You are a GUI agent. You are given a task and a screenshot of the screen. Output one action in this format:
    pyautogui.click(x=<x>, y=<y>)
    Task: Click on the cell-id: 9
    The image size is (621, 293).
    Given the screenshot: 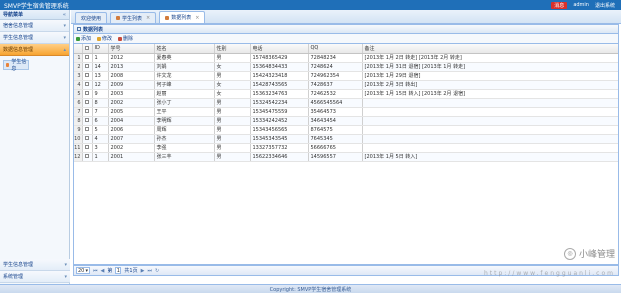 What is the action you would take?
    pyautogui.click(x=100, y=94)
    